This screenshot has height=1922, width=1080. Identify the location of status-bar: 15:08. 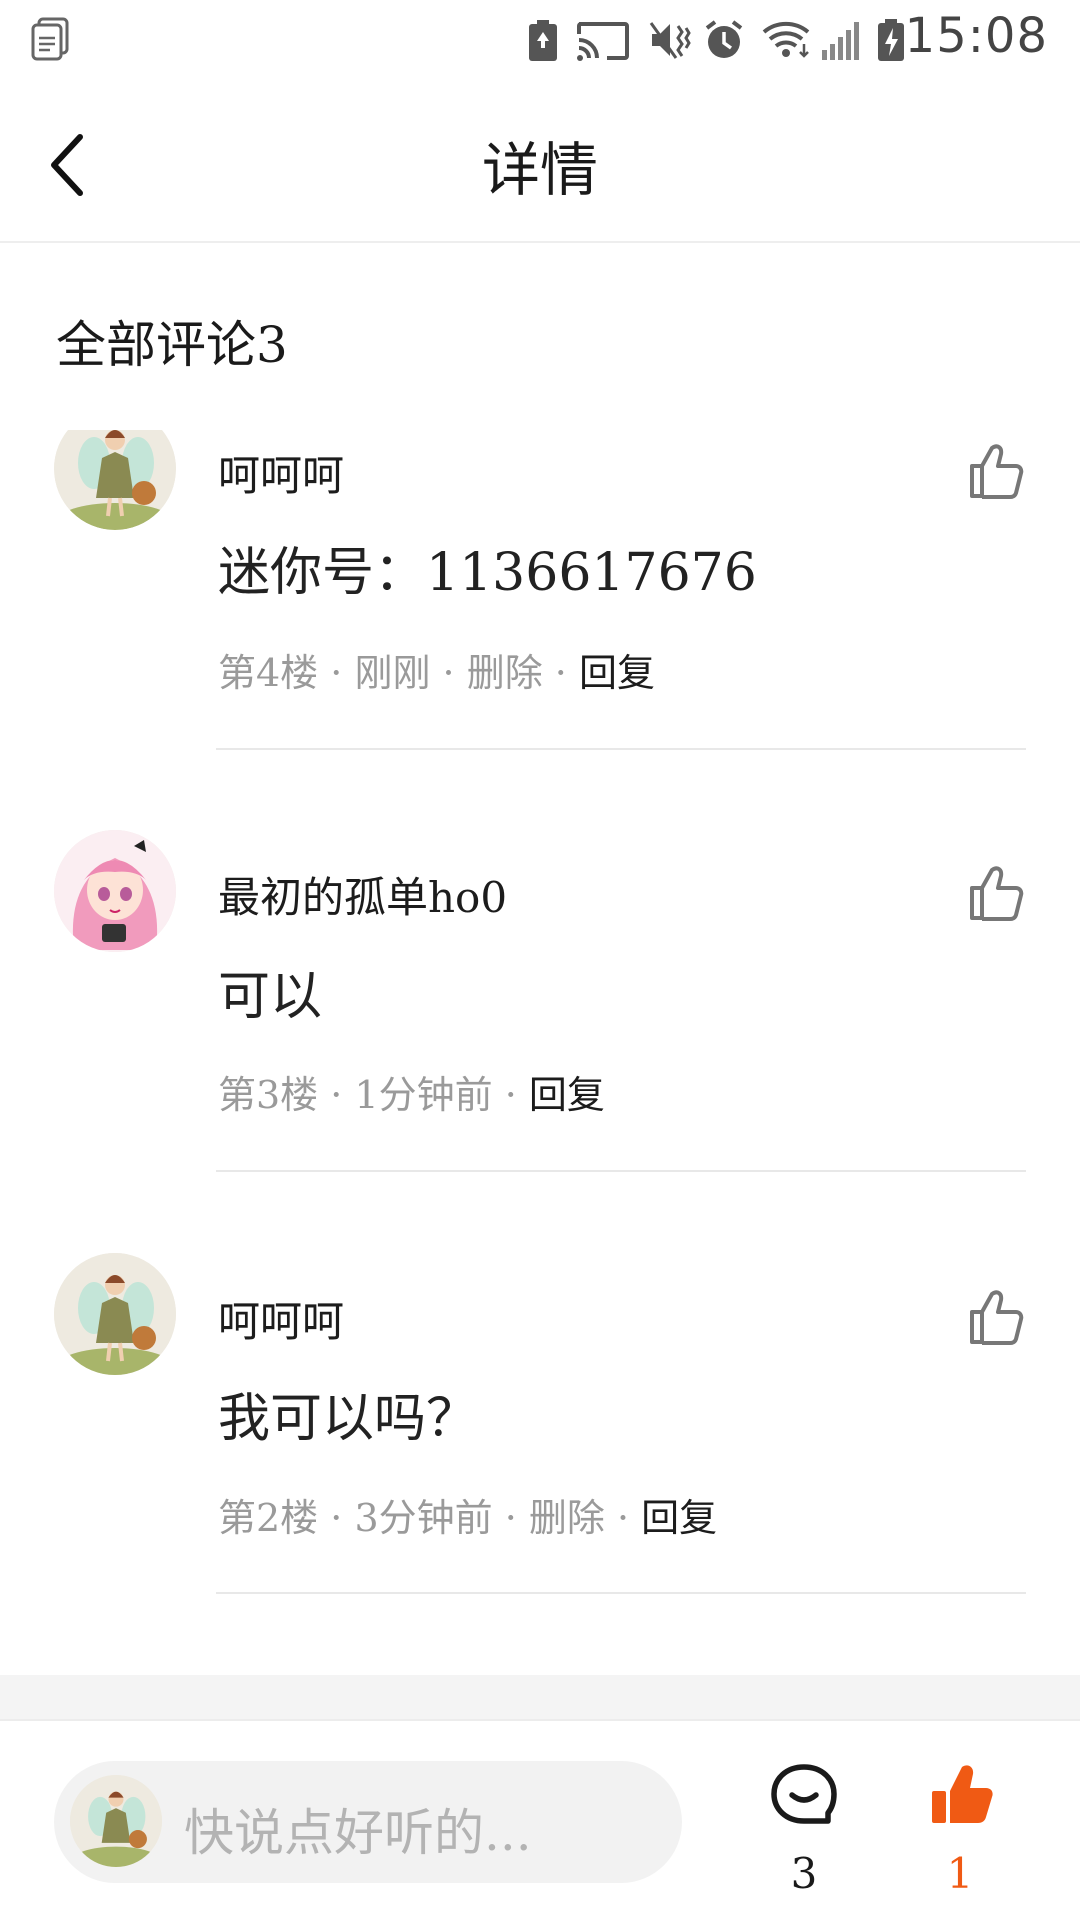
(540, 42).